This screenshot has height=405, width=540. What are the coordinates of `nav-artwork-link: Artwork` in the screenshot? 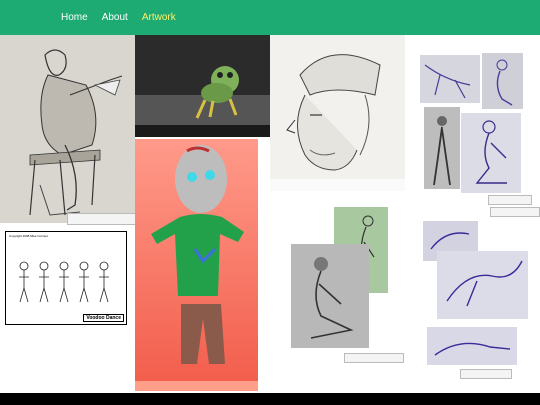 It's located at (159, 17).